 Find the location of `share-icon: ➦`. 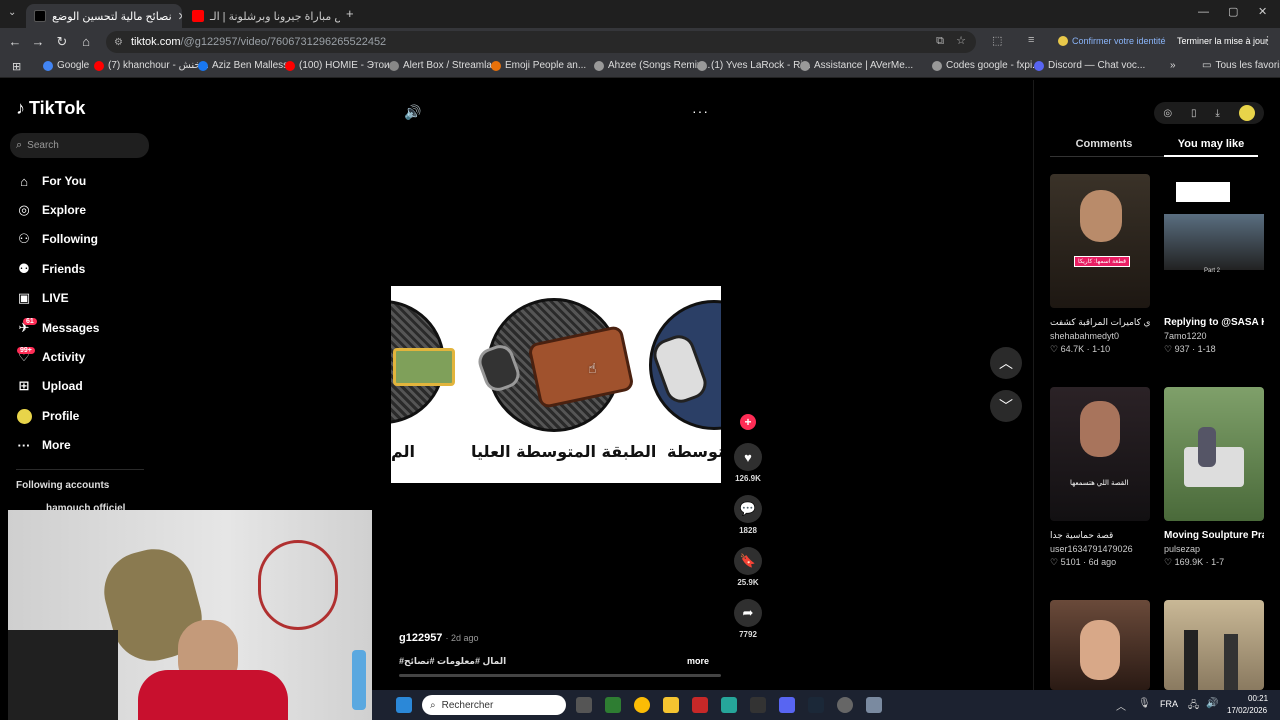

share-icon: ➦ is located at coordinates (748, 613).